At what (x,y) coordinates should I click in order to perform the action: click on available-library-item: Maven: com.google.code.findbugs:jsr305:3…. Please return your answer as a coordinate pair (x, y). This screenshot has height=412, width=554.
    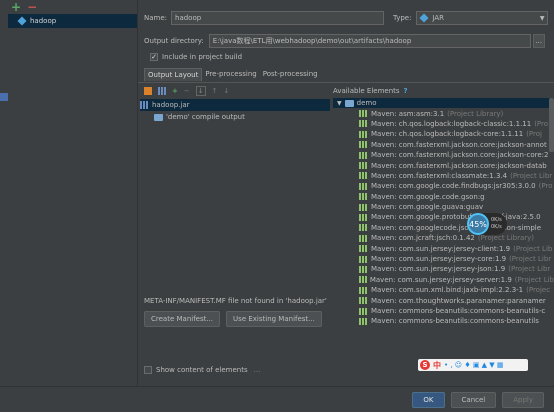
    Looking at the image, I should click on (443, 186).